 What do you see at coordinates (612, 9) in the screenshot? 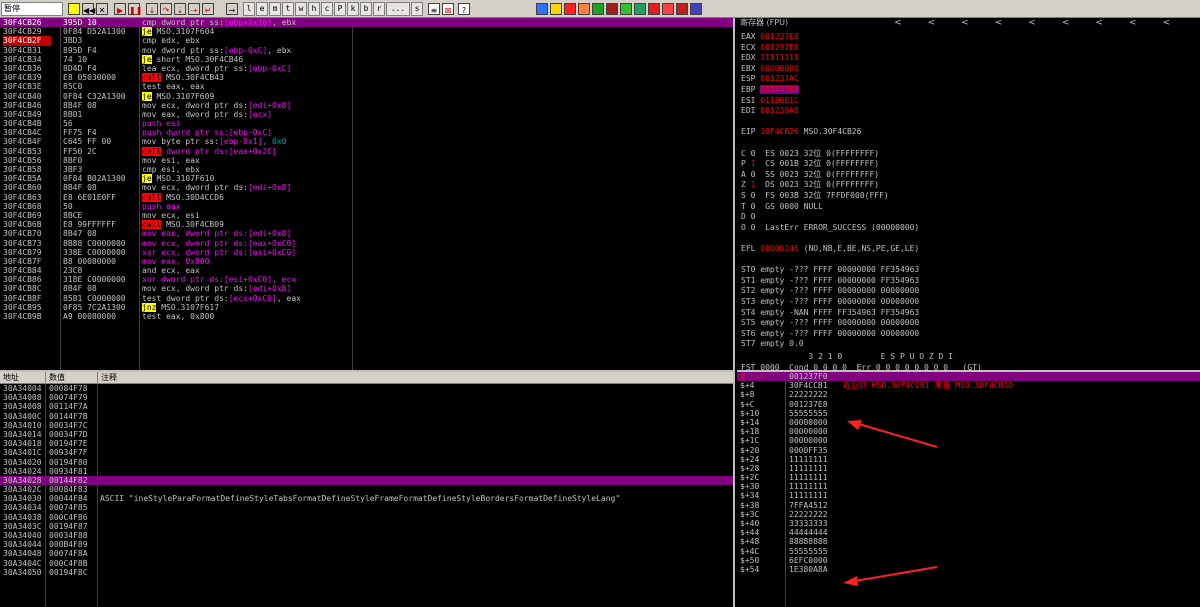
I see `plugin-6-icon` at bounding box center [612, 9].